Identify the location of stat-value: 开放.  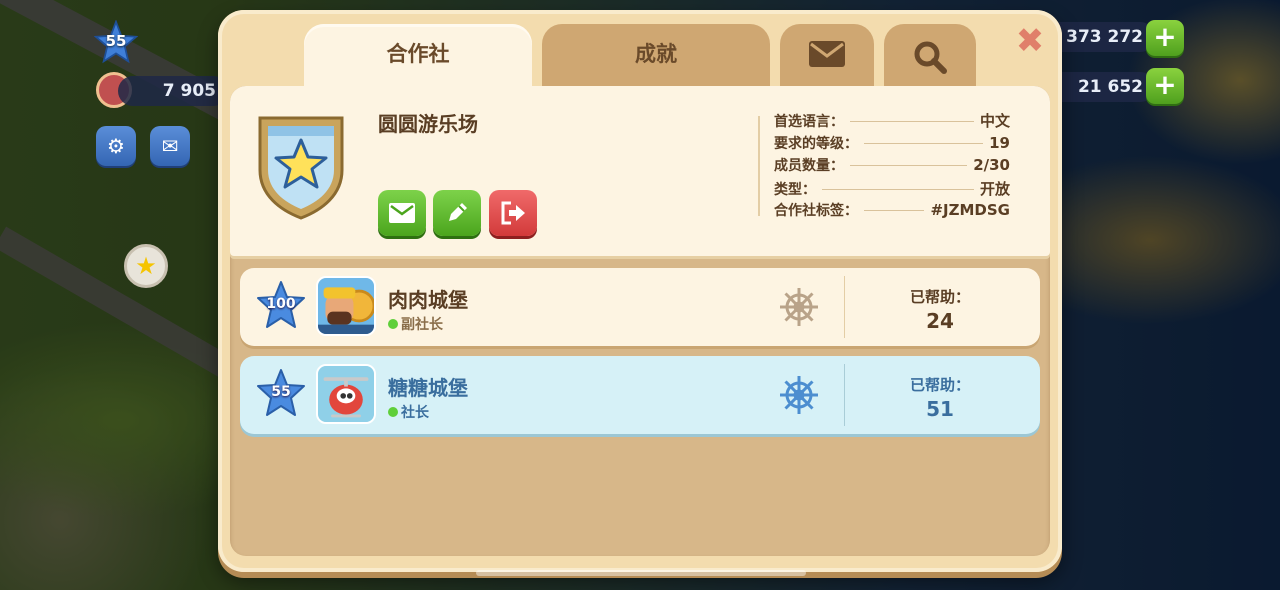
(994, 188).